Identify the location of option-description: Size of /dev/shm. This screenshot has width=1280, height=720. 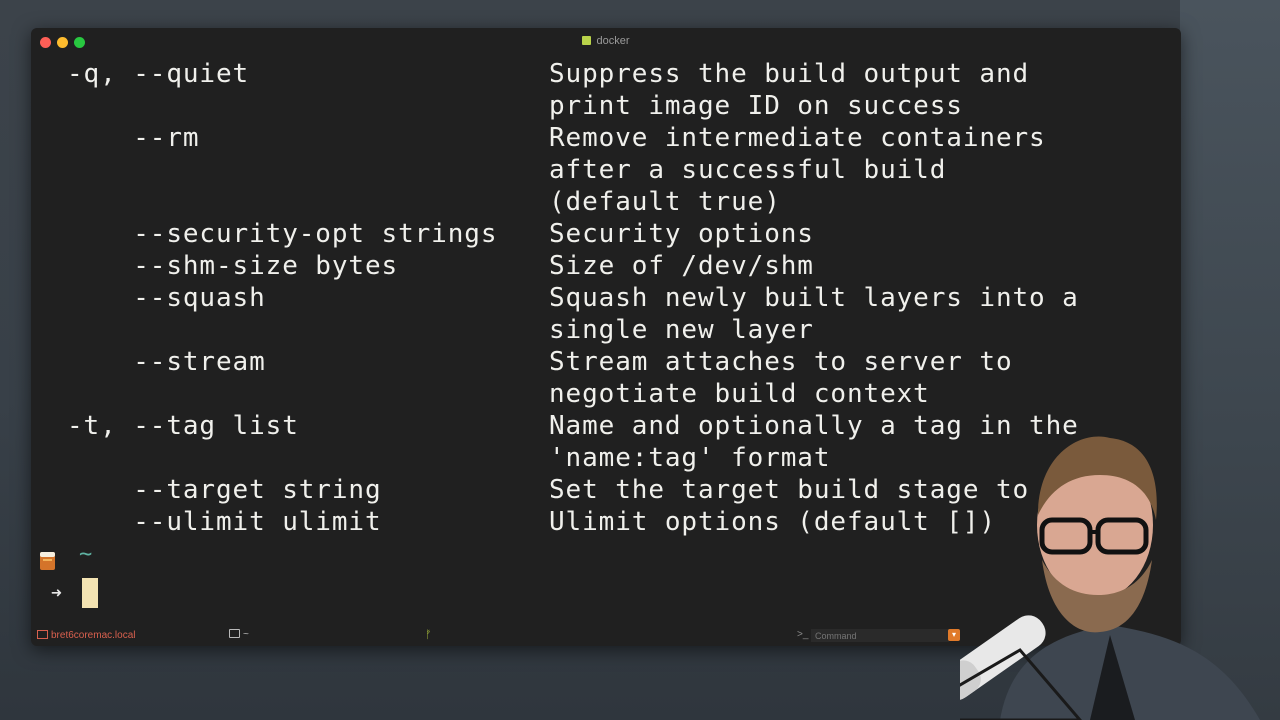
(681, 266).